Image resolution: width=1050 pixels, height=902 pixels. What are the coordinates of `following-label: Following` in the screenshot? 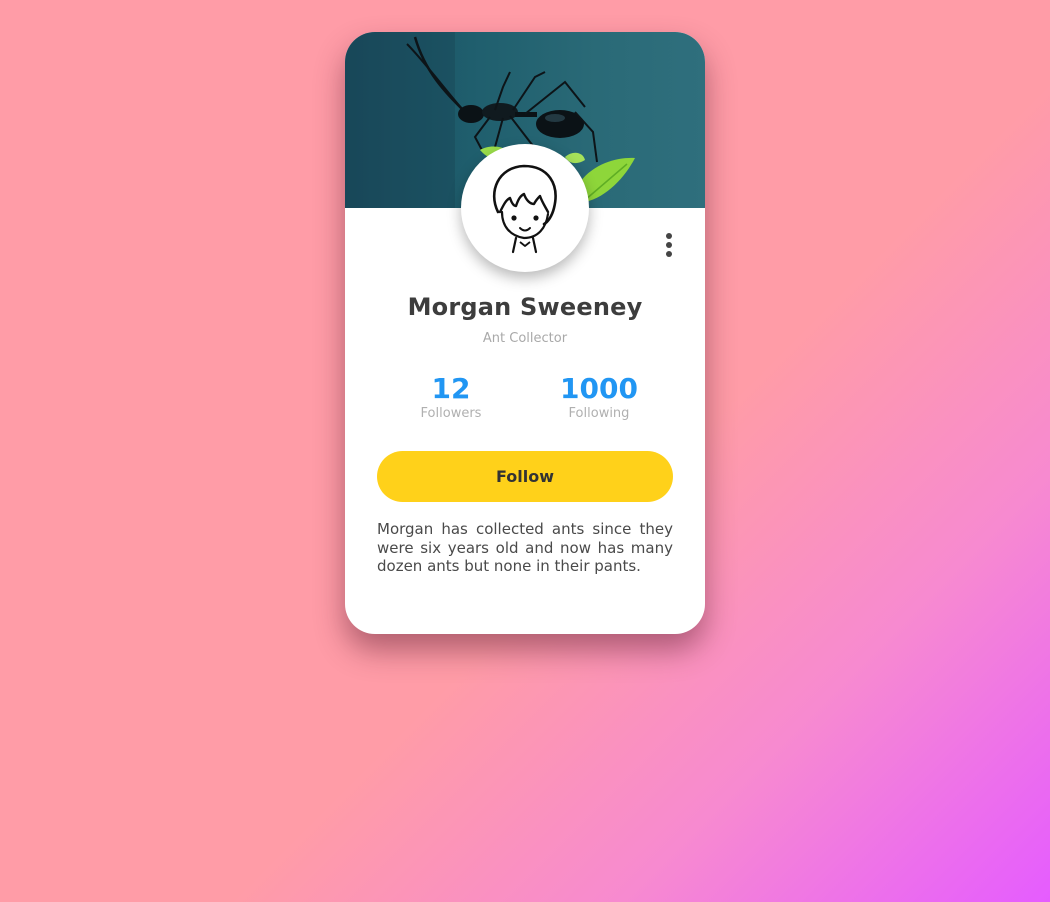 It's located at (599, 413).